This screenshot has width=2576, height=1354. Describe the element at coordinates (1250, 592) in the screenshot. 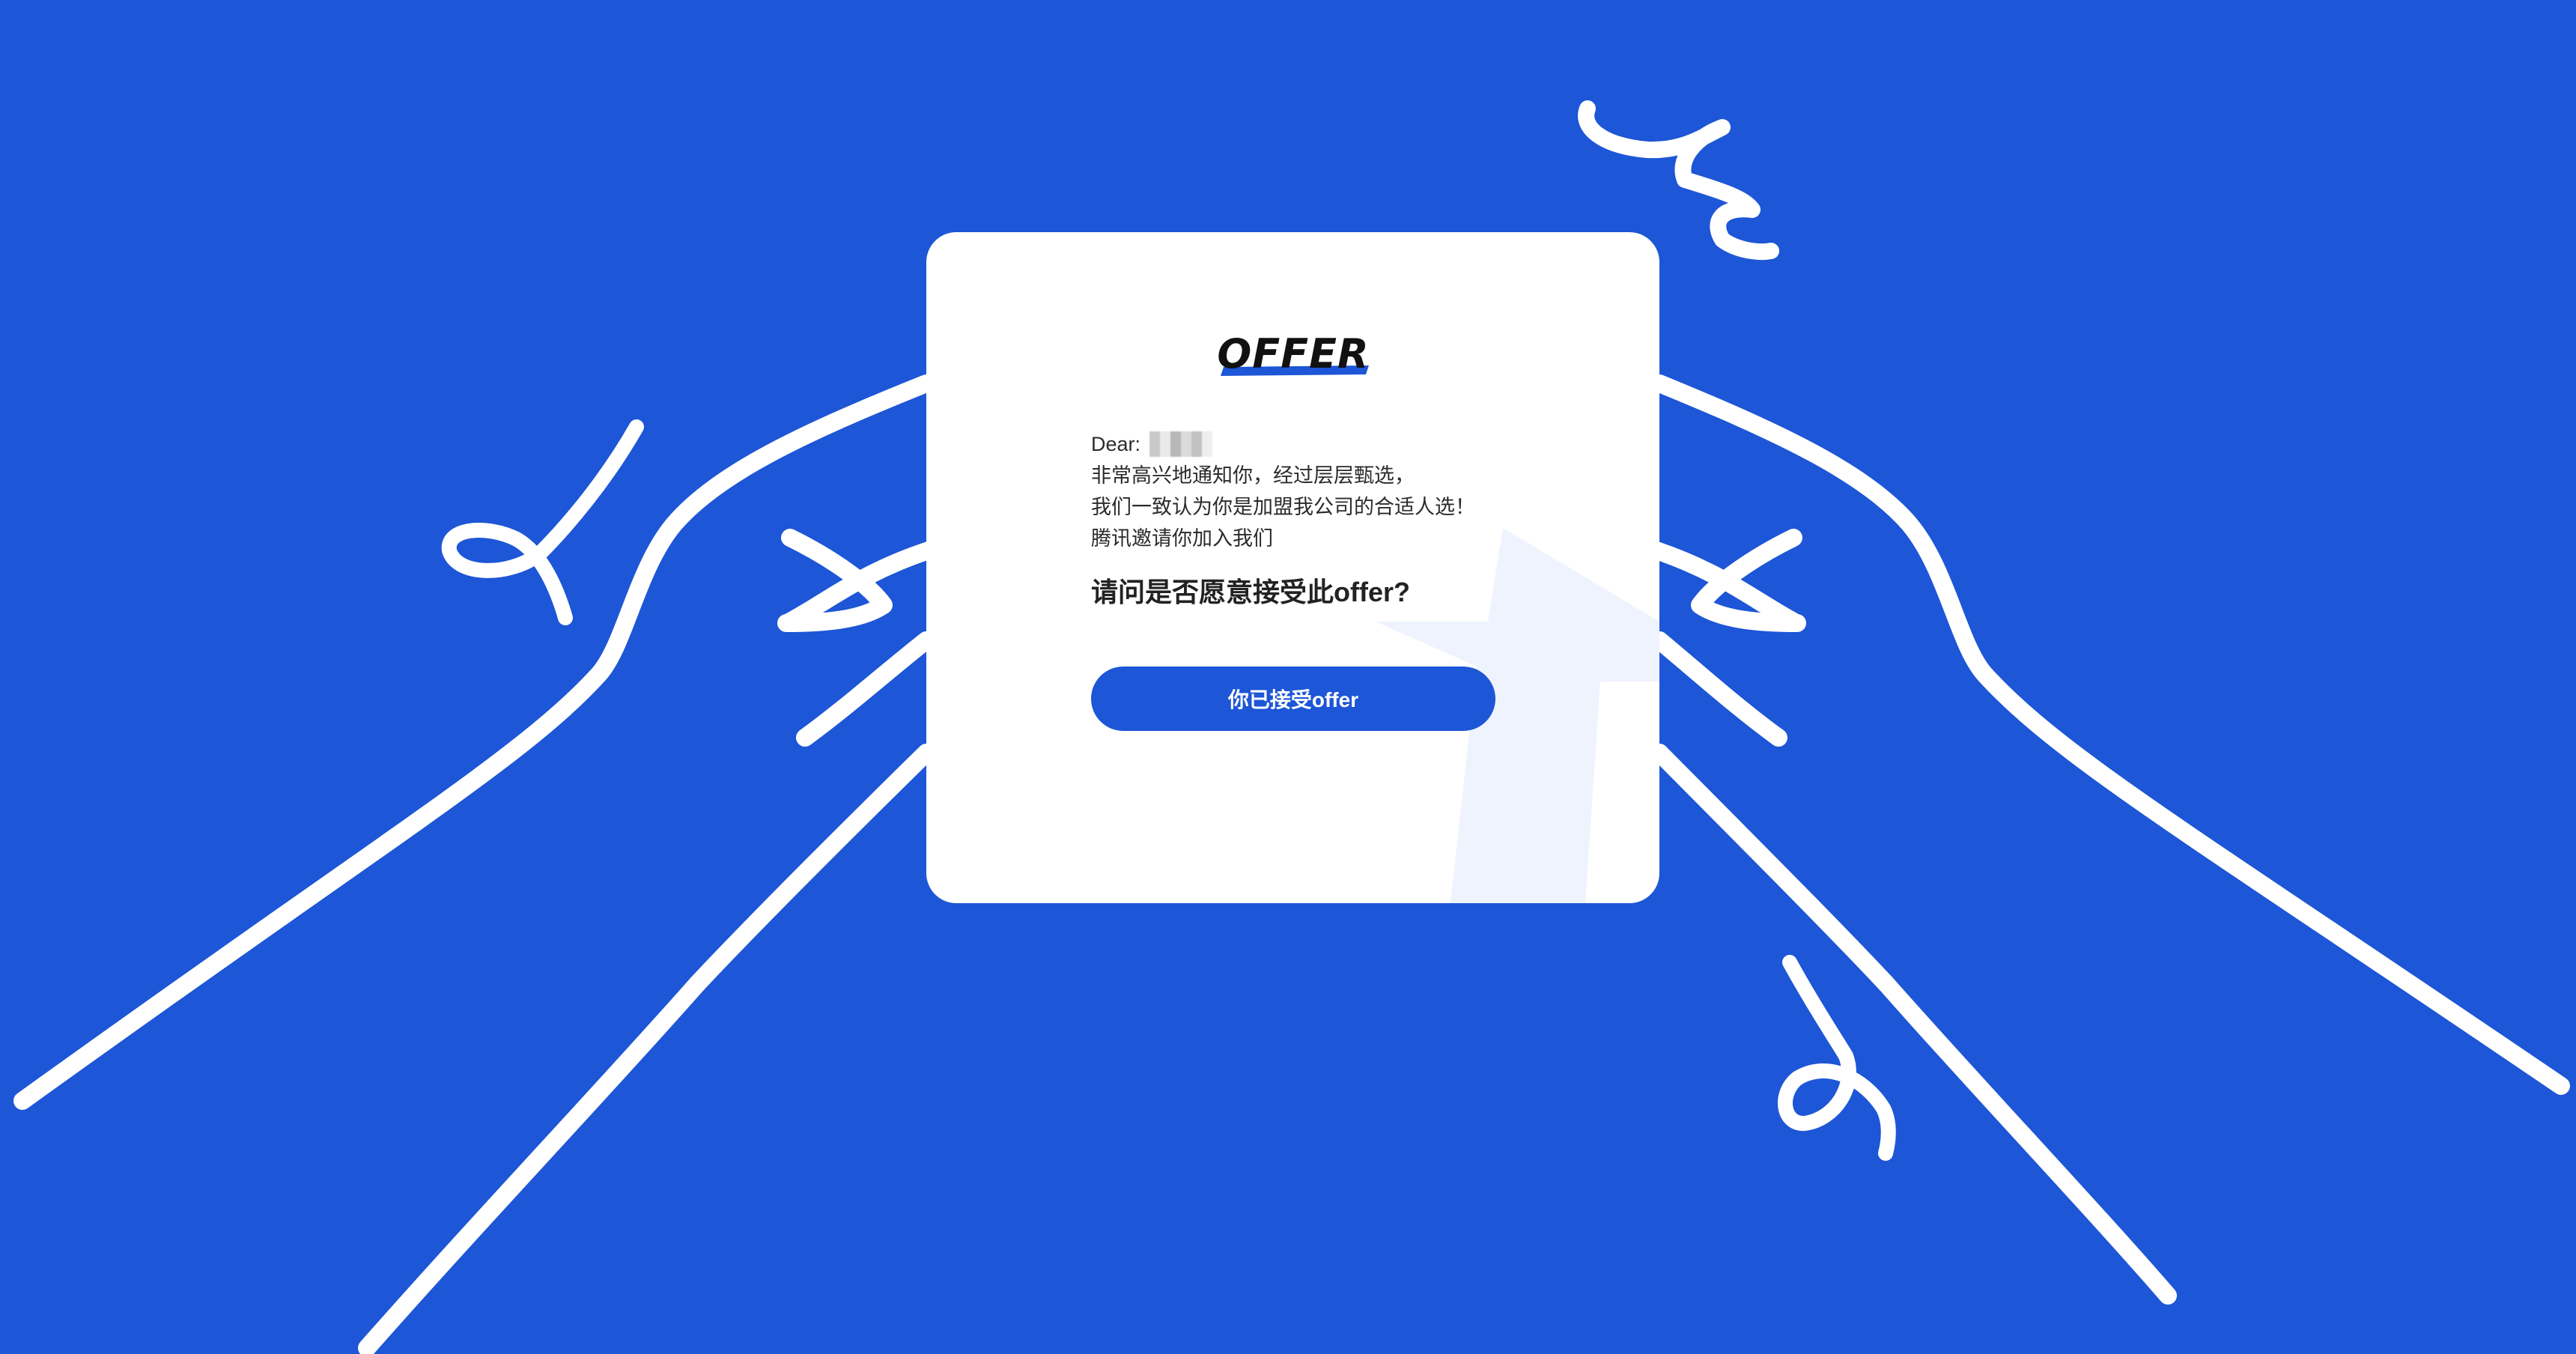

I see `accept-question: 请问是否愿意接受此offer?` at that location.